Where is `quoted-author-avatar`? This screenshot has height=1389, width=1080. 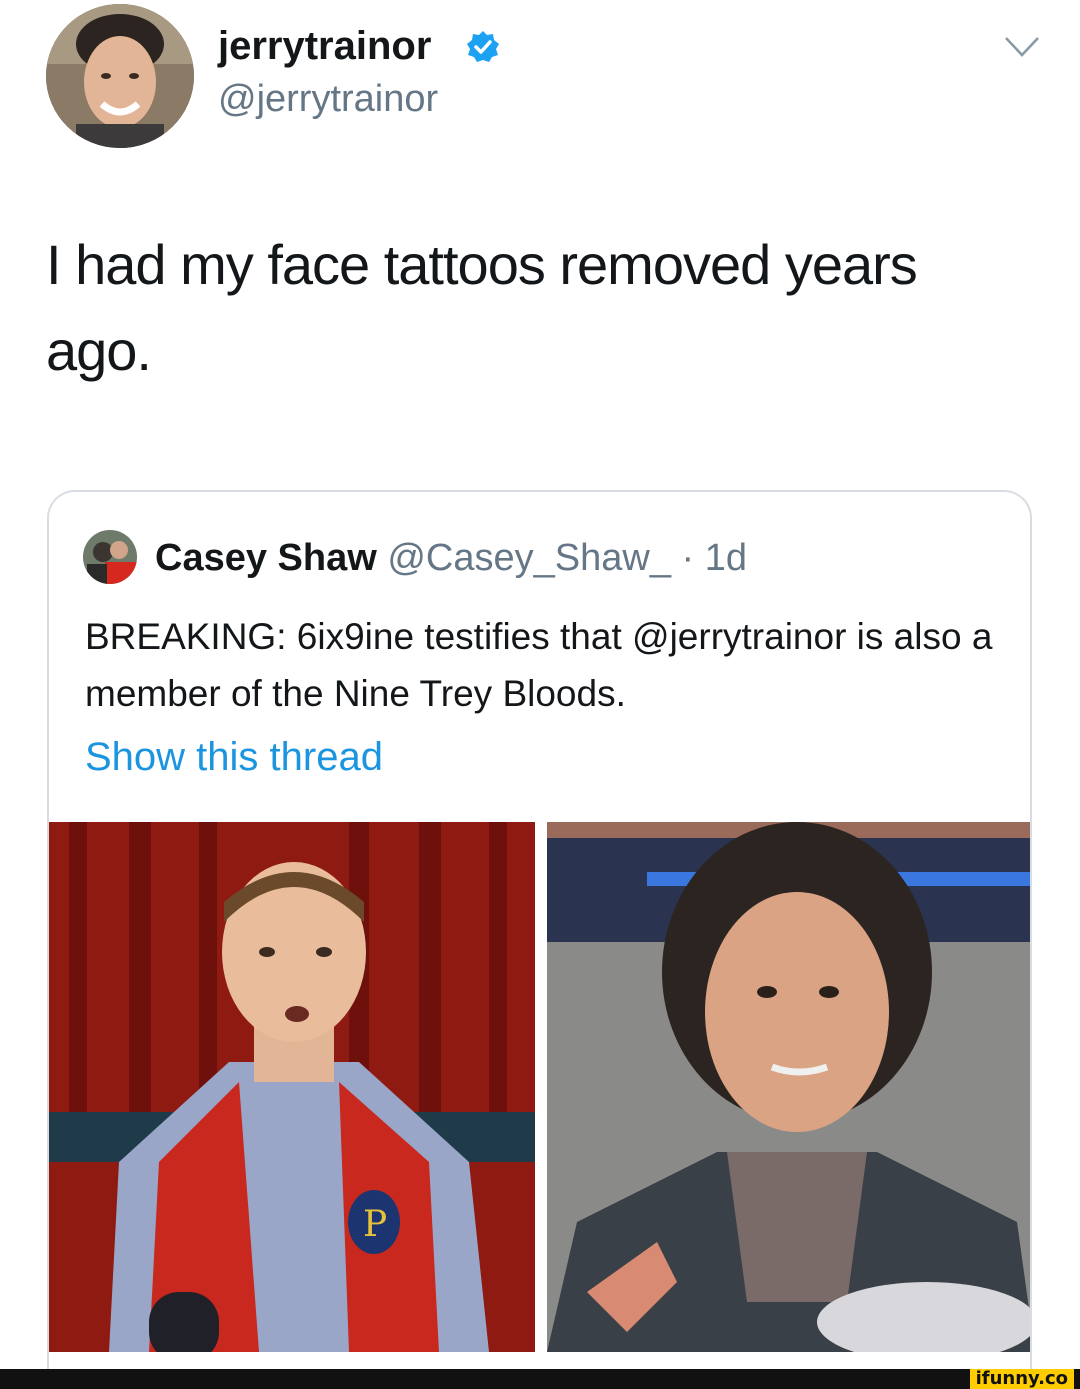 quoted-author-avatar is located at coordinates (110, 557).